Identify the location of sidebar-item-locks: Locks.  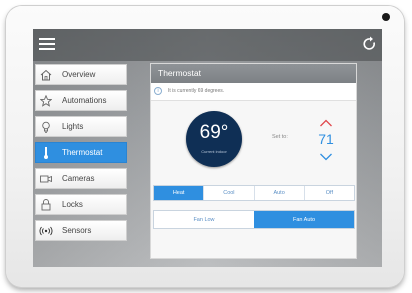
(81, 204).